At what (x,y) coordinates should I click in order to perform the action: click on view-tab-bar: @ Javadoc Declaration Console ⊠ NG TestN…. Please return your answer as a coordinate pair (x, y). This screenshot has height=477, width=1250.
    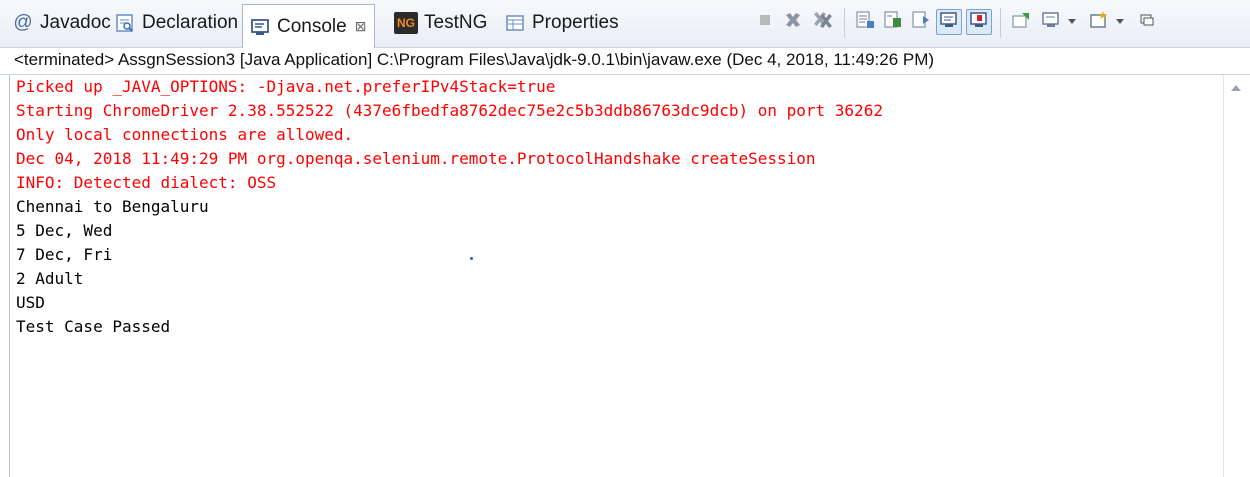
    Looking at the image, I should click on (625, 24).